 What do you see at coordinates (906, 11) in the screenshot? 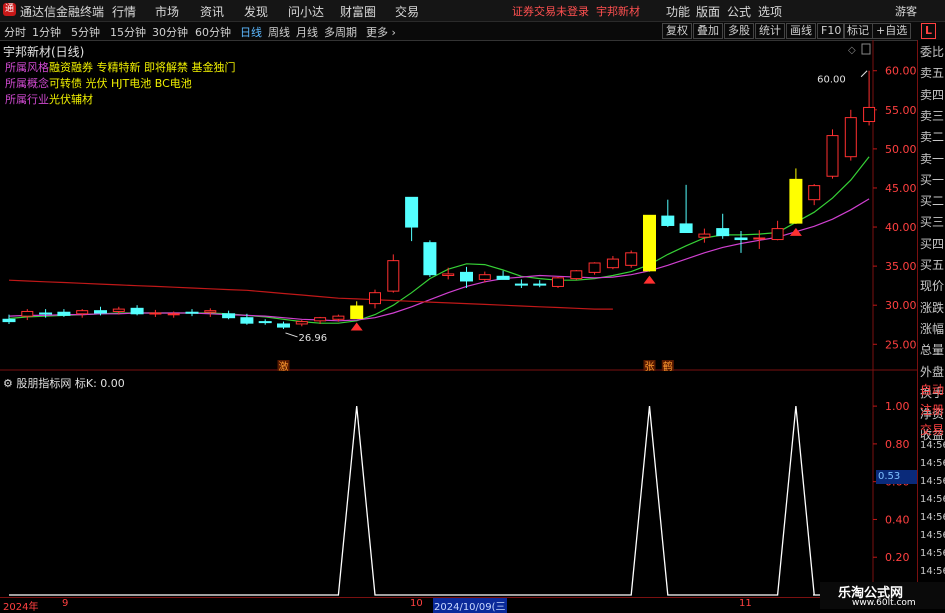
I see `guest-label: 游客` at bounding box center [906, 11].